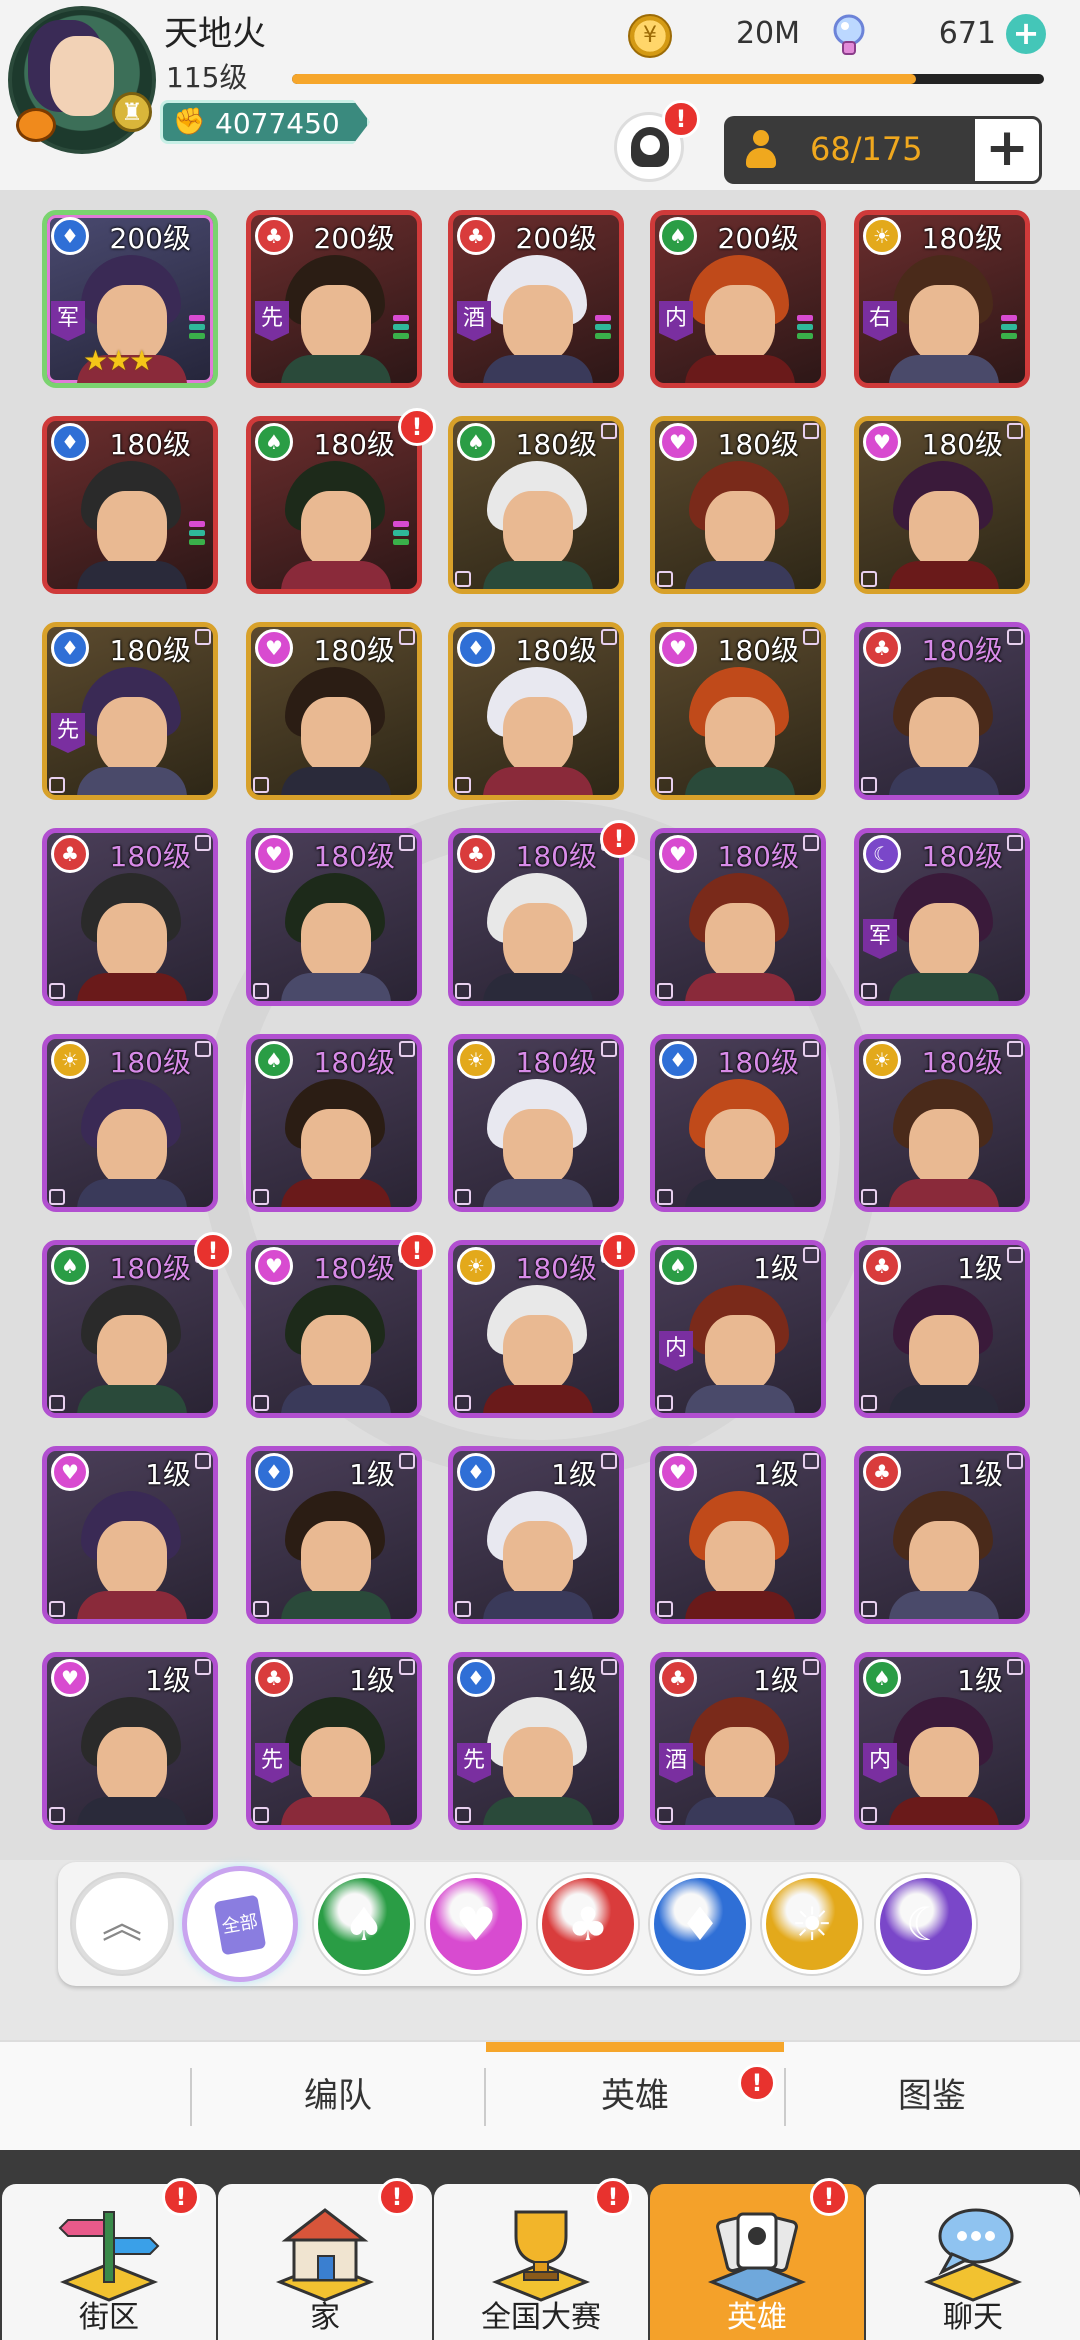 The image size is (1080, 2340). Describe the element at coordinates (338, 2096) in the screenshot. I see `tab-formation: 编队` at that location.